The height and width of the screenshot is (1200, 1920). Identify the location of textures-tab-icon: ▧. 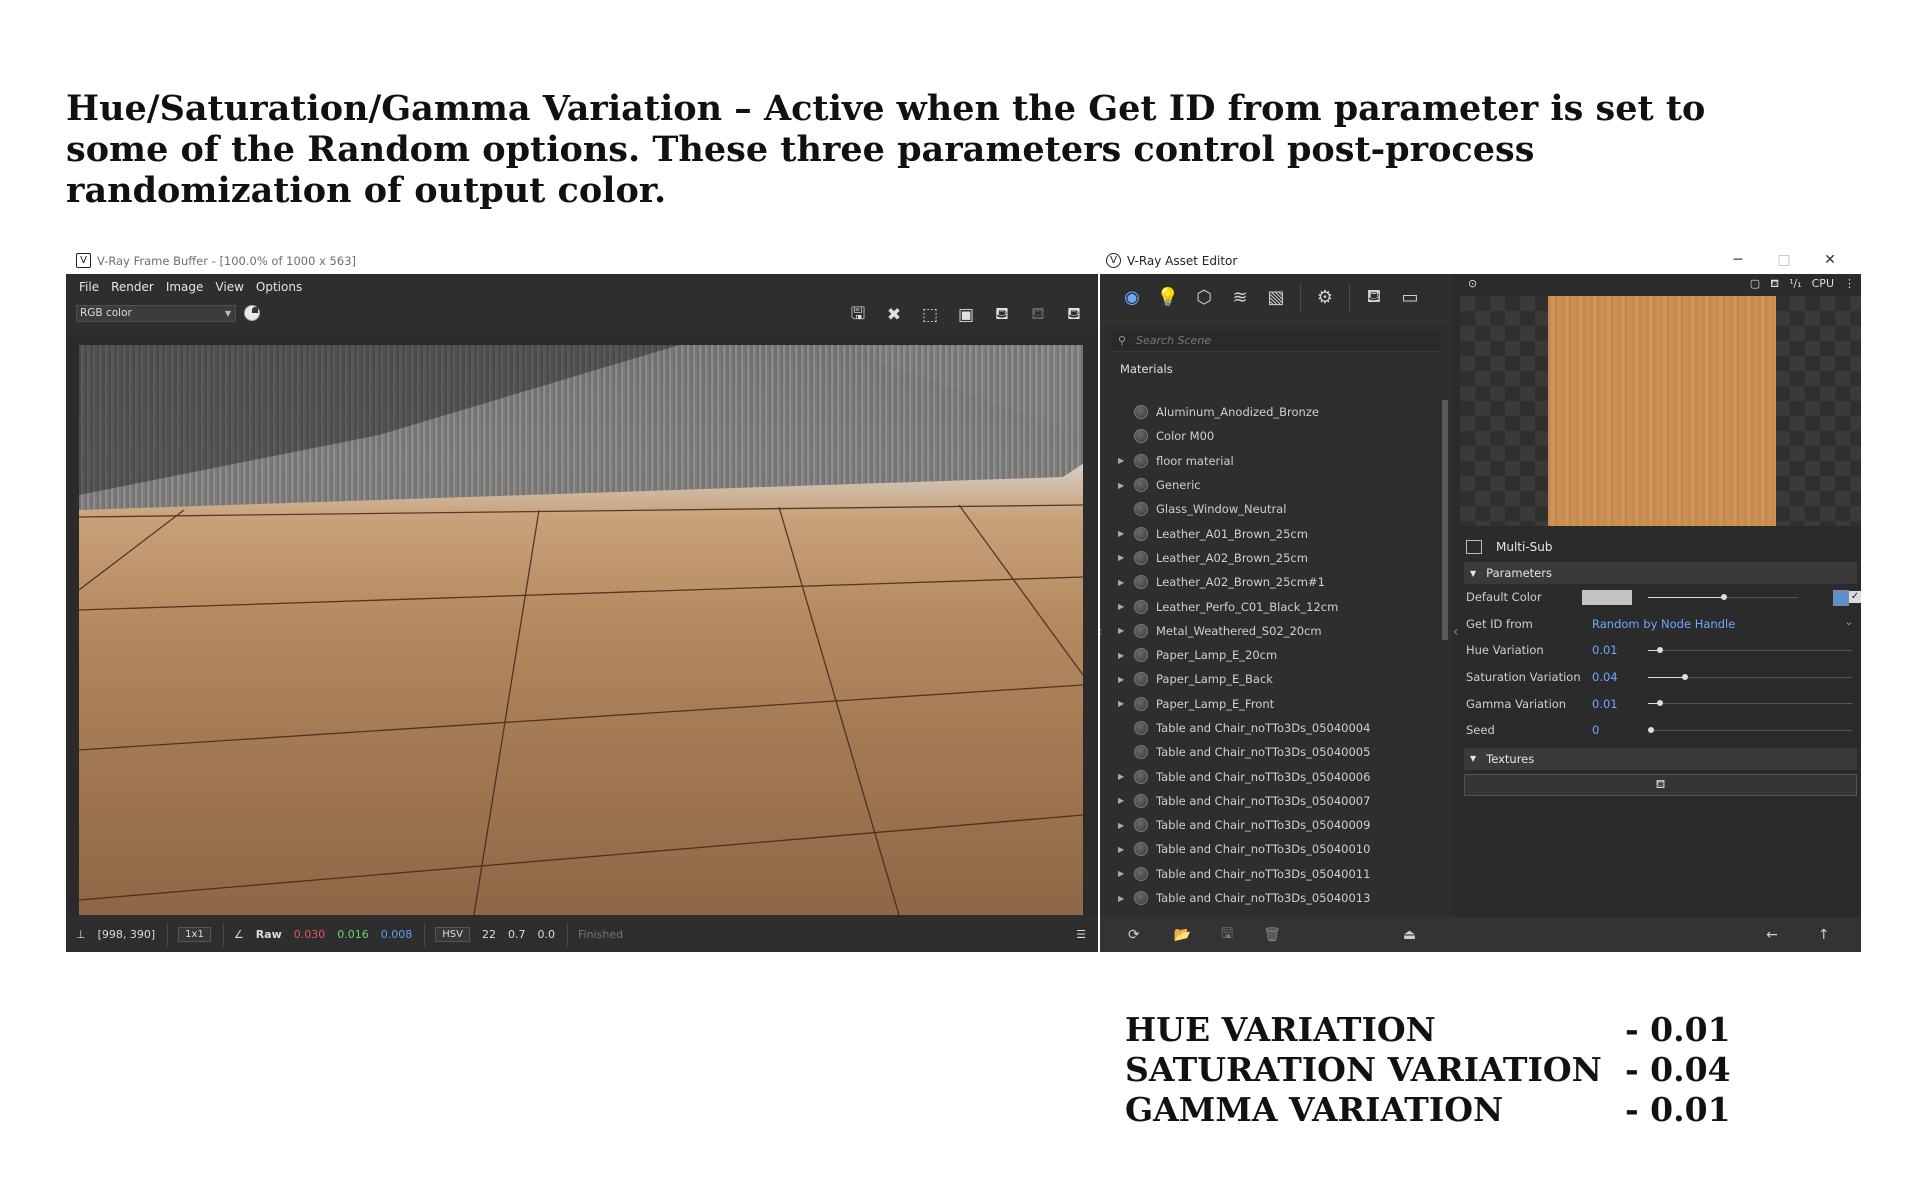
(1276, 298).